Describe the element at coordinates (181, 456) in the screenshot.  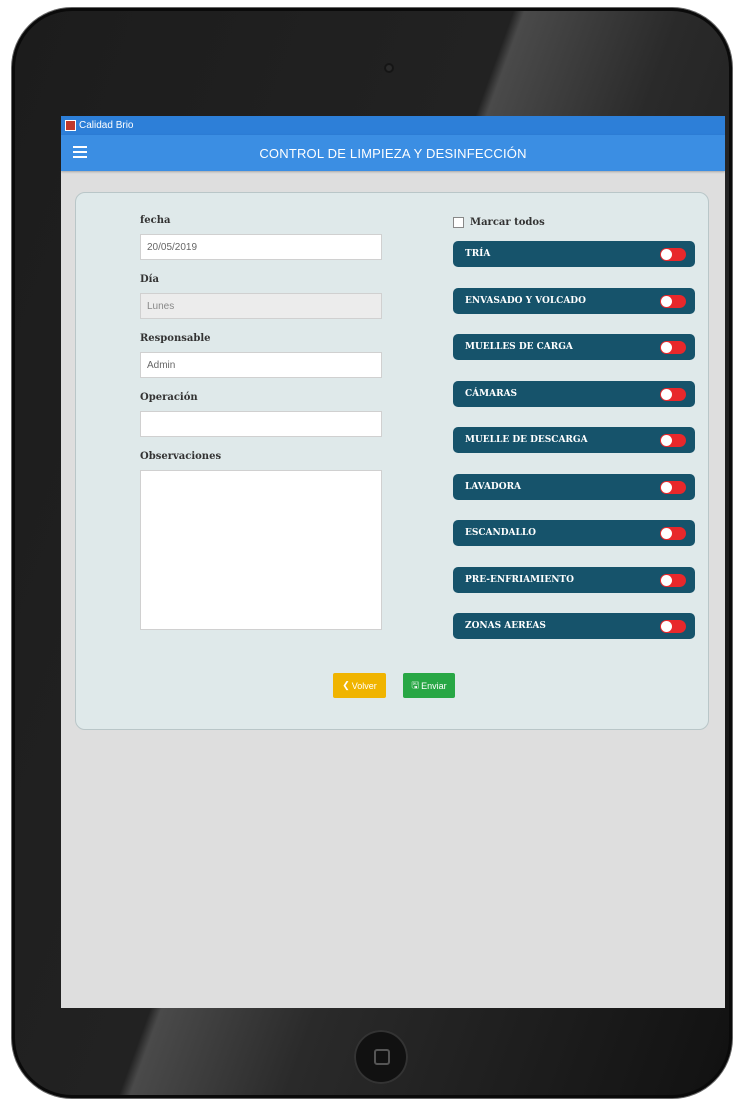
I see `observaciones-label: Observaciones` at that location.